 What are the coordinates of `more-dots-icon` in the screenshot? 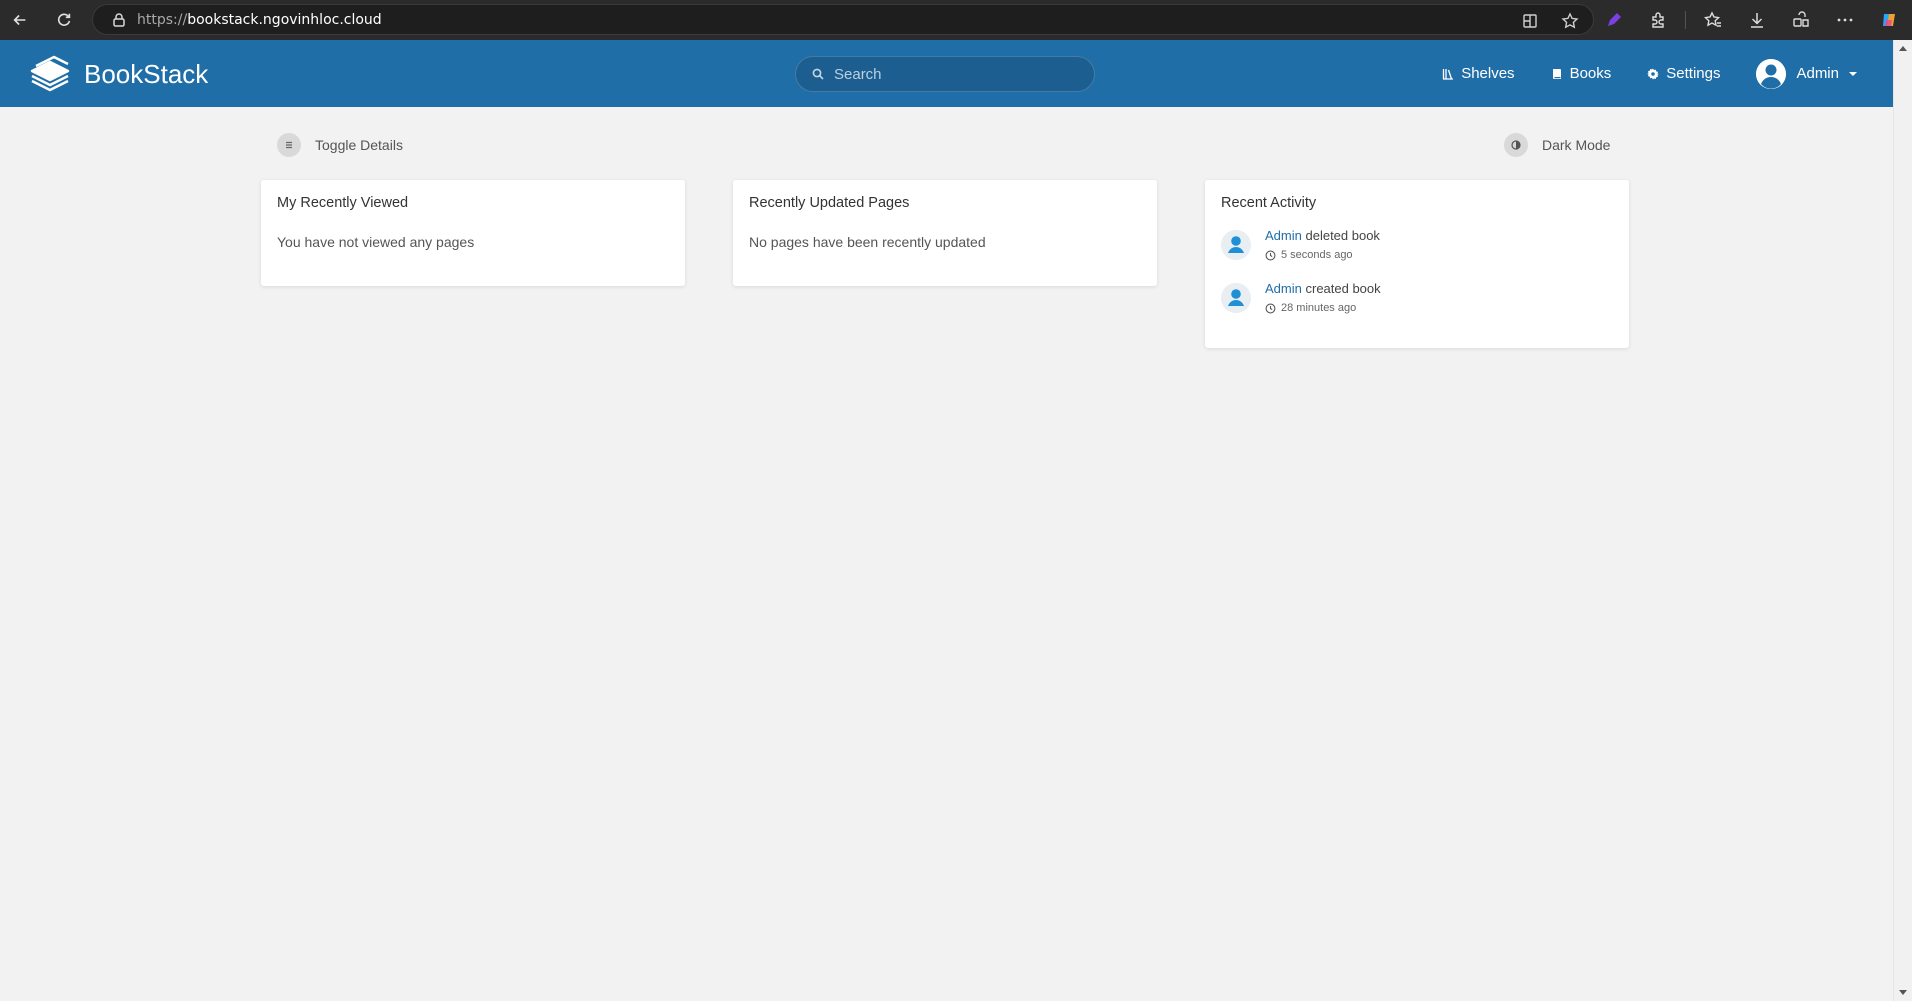 It's located at (1845, 20).